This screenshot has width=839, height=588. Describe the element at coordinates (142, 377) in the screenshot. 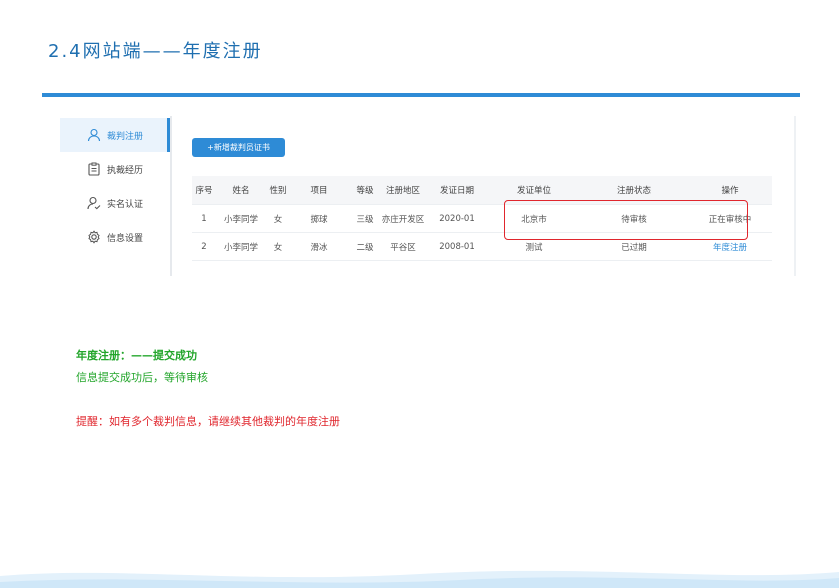

I see `note-body: 信息提交成功后，等待审核` at that location.